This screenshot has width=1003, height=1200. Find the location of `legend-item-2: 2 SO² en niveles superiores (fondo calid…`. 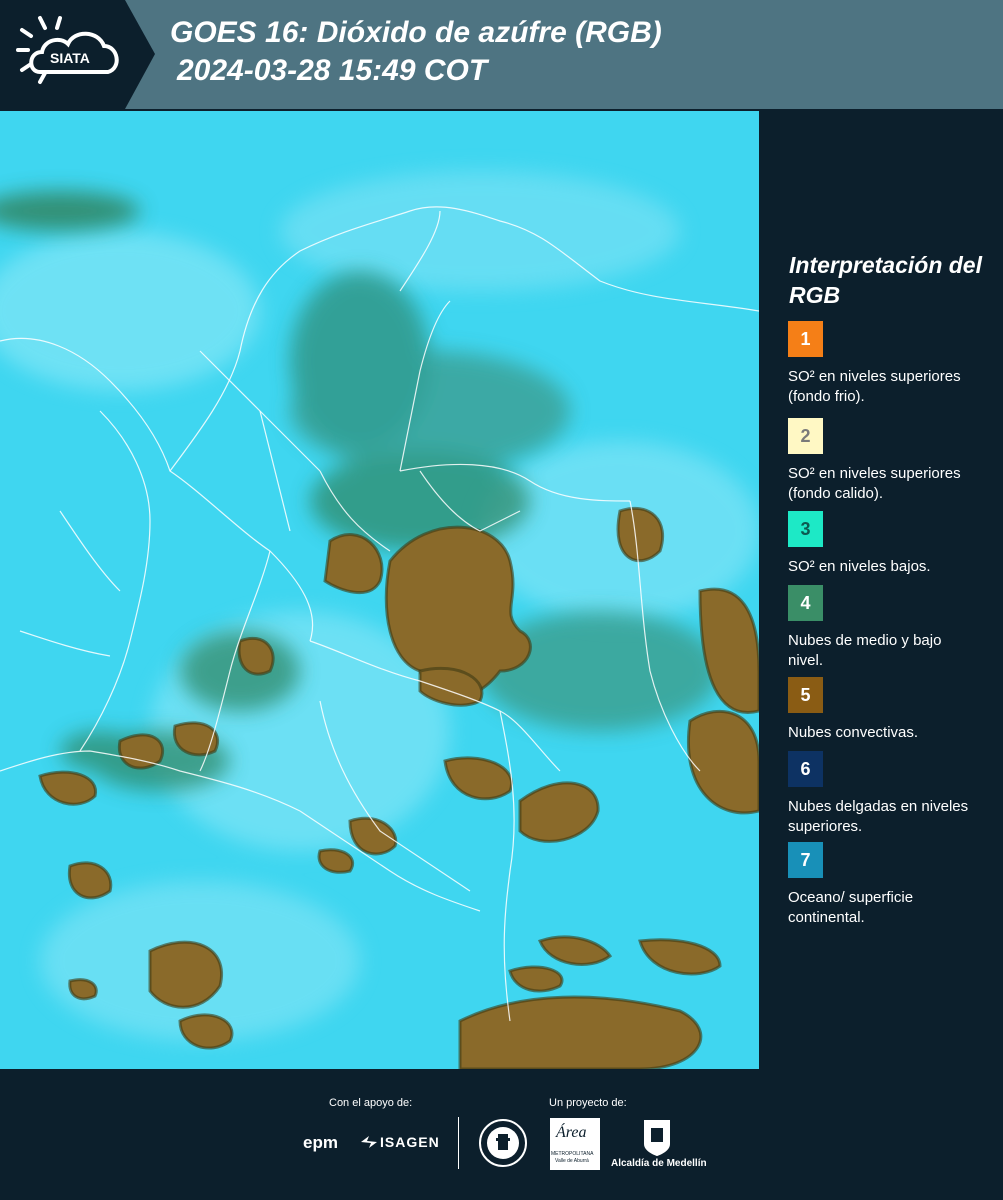

legend-item-2: 2 SO² en niveles superiores (fondo calid… is located at coordinates (888, 461).